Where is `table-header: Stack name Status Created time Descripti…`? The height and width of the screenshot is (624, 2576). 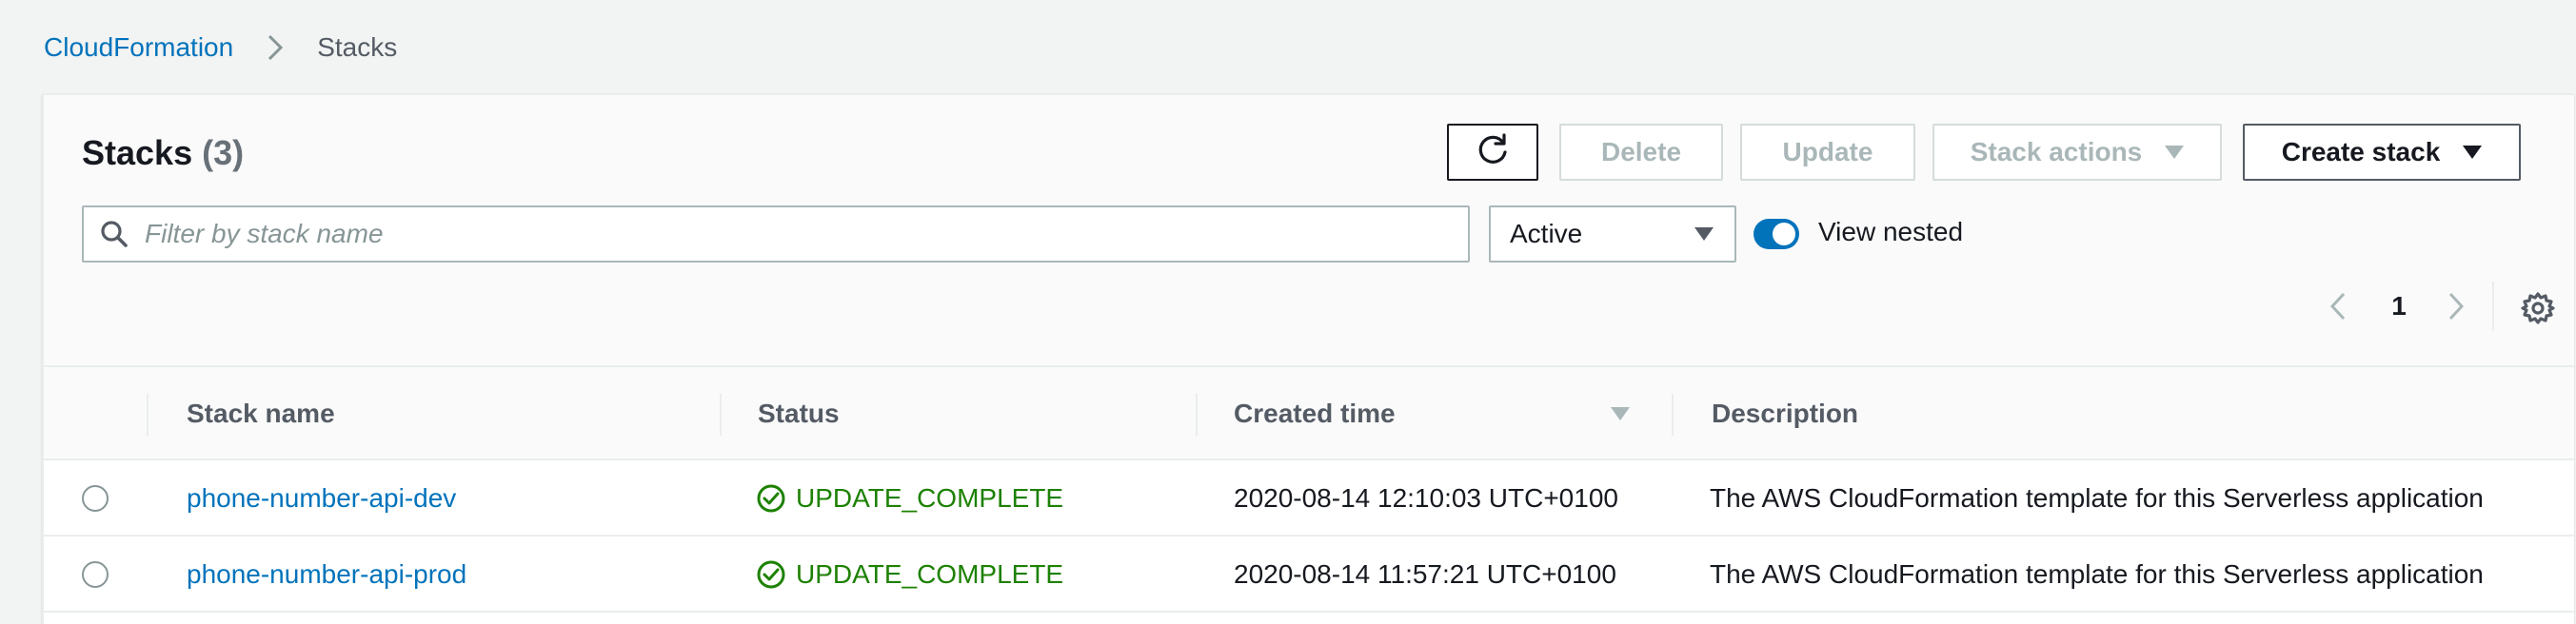 table-header: Stack name Status Created time Descripti… is located at coordinates (1309, 413).